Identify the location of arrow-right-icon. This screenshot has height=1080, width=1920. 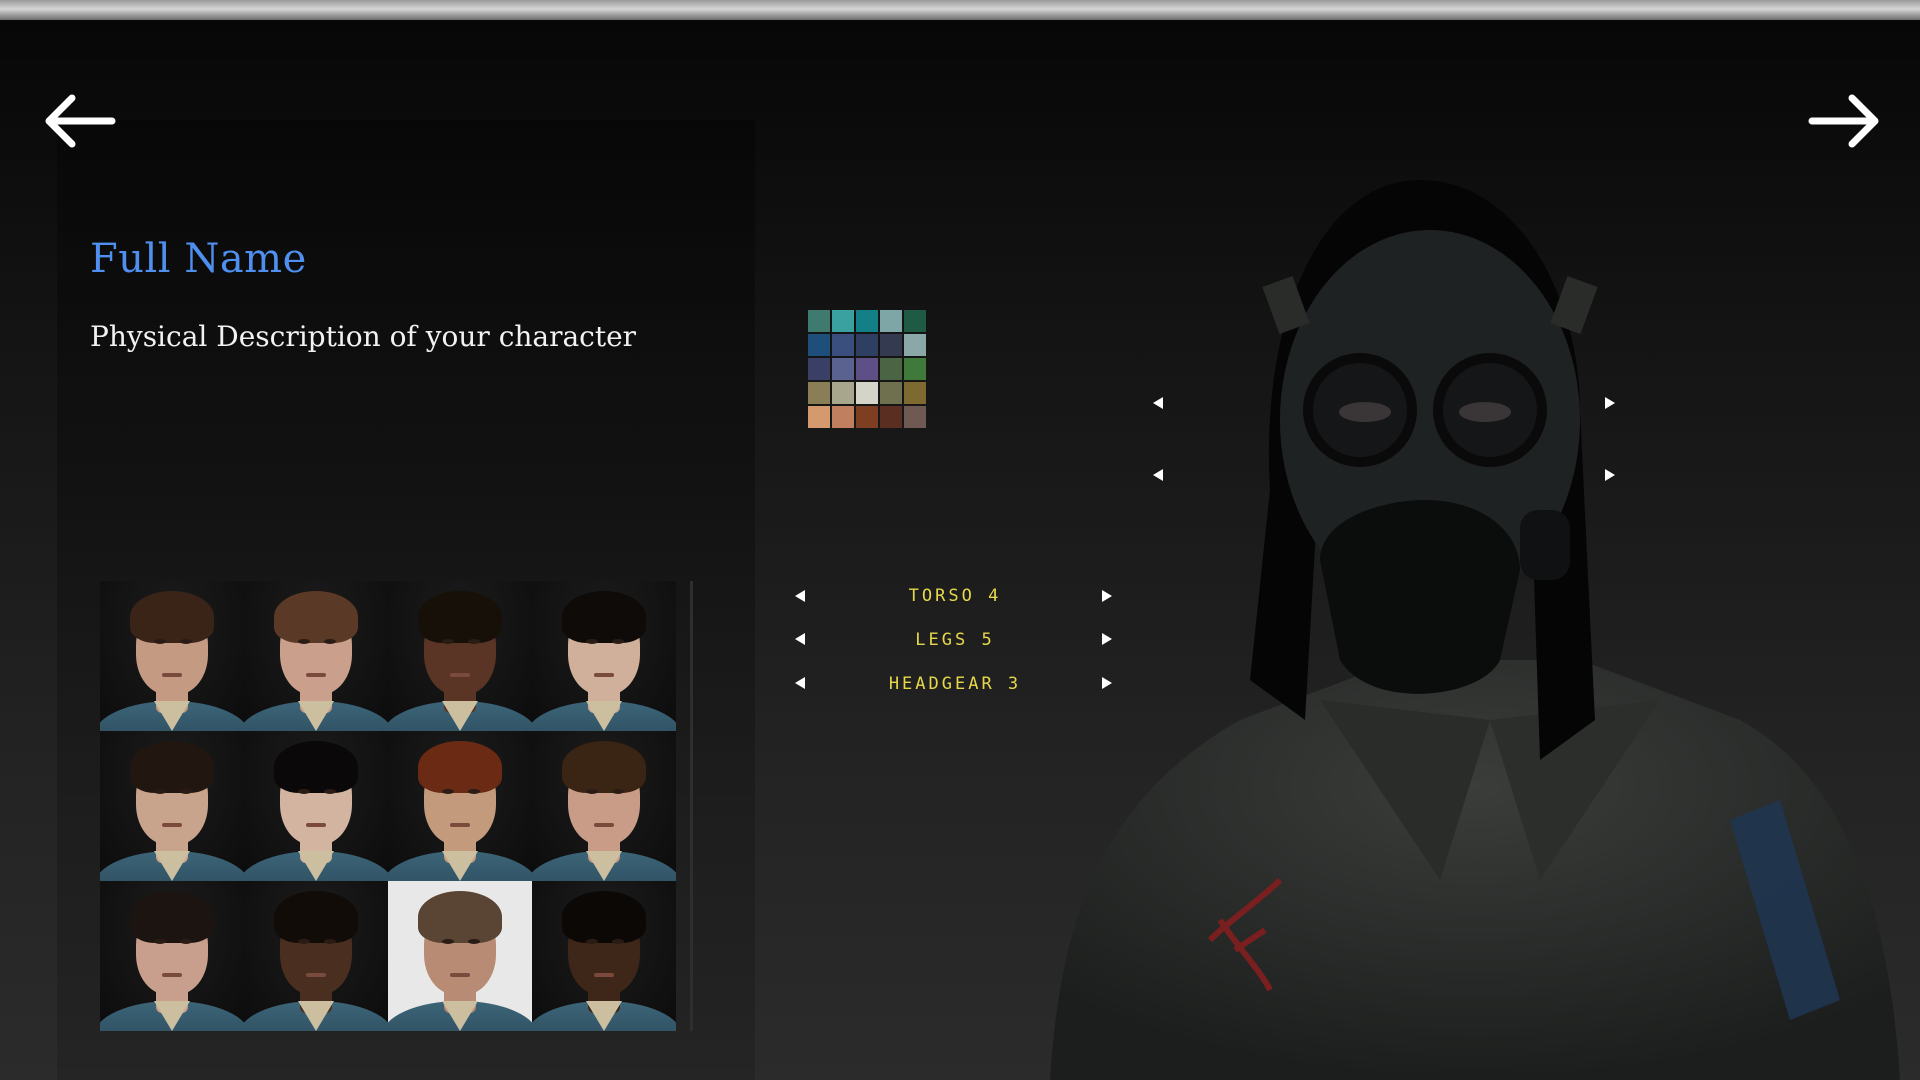
(1843, 121).